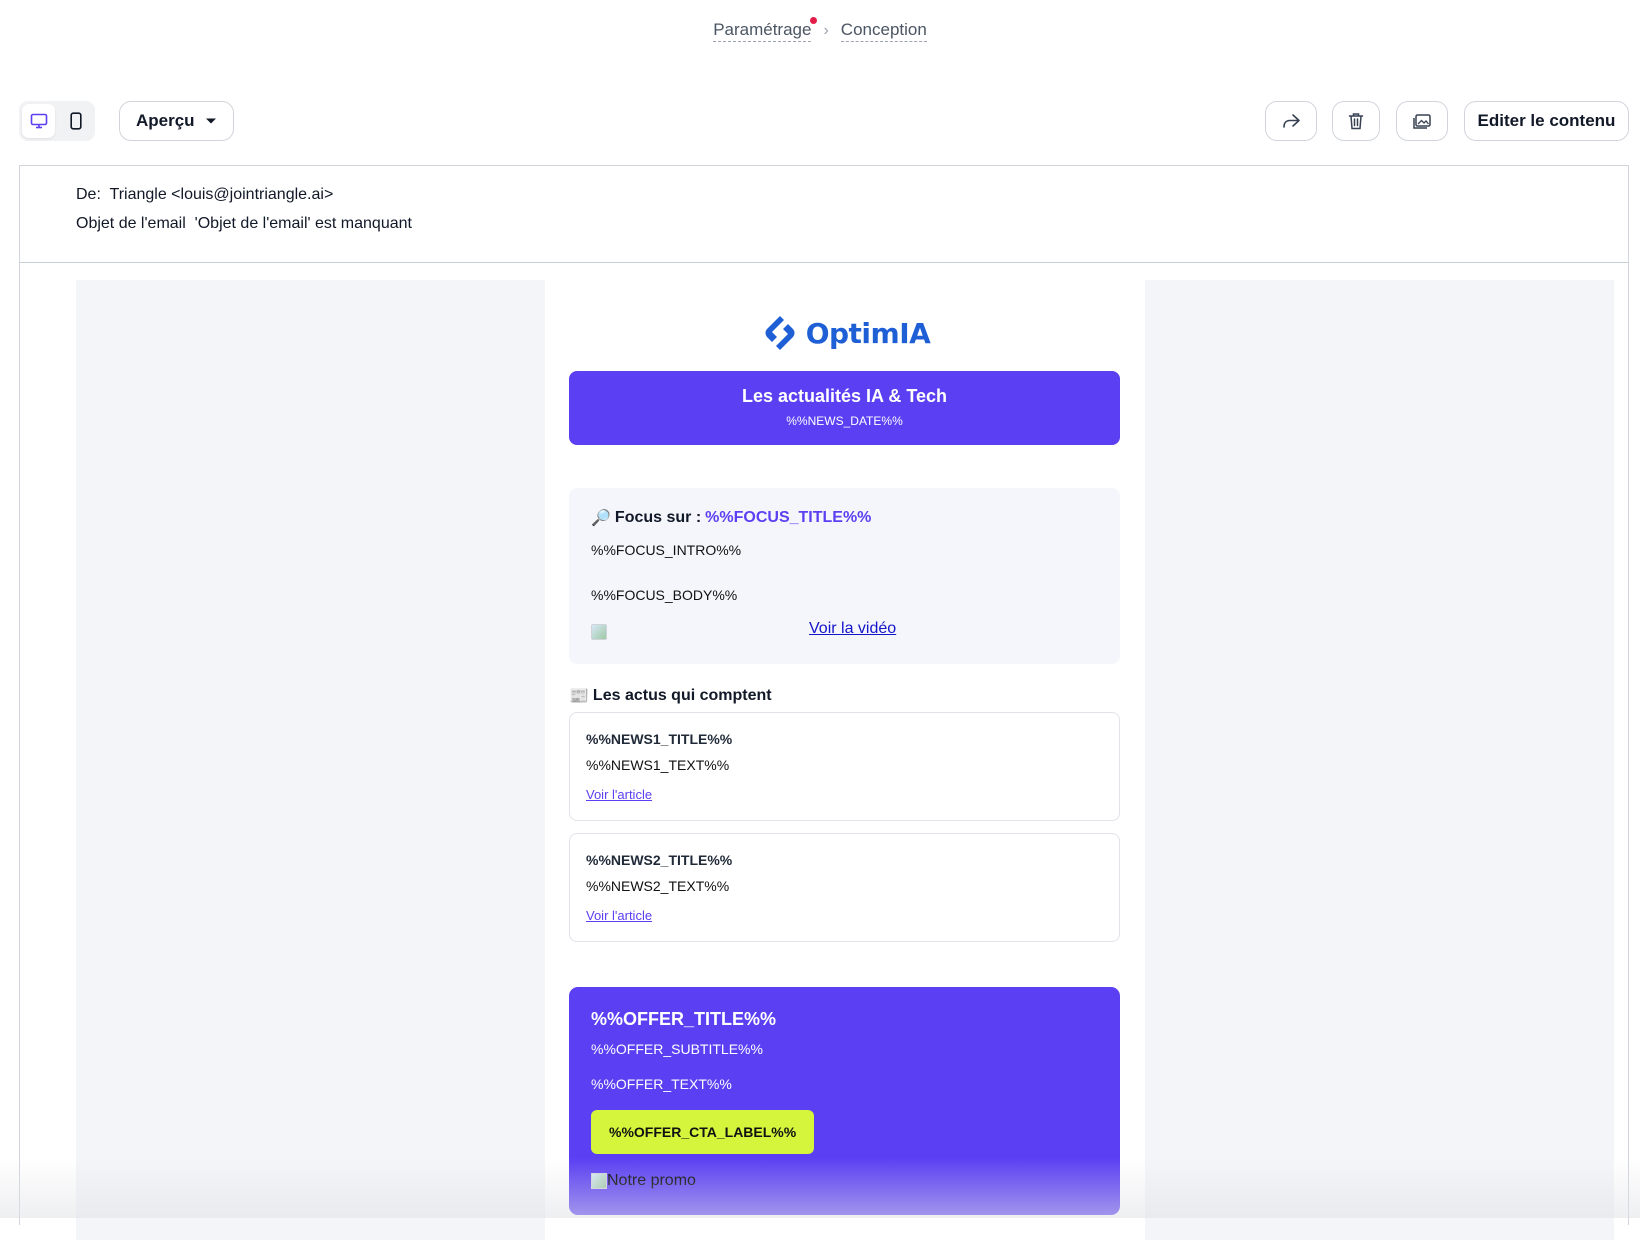 The image size is (1640, 1240). What do you see at coordinates (788, 518) in the screenshot?
I see `focus-title-value: %%FOCUS_TITLE%%` at bounding box center [788, 518].